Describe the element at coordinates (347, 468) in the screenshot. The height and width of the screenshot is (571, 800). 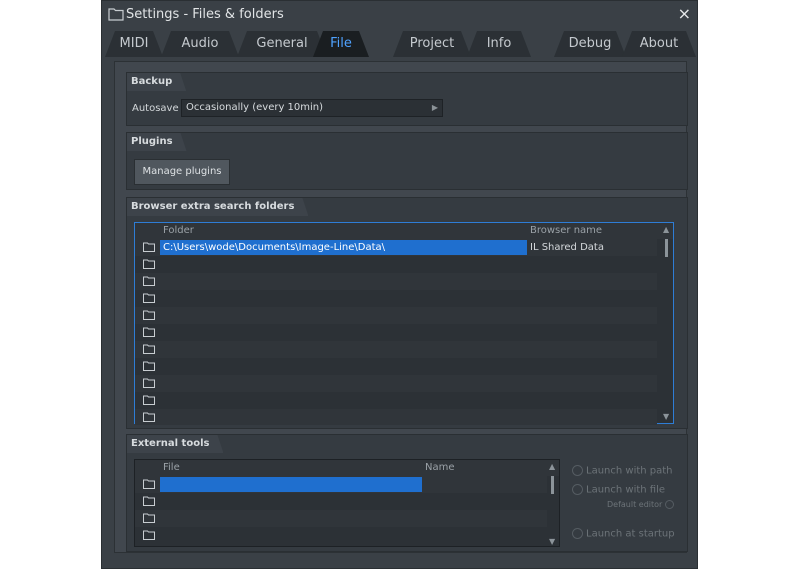
I see `table-header: File Name` at that location.